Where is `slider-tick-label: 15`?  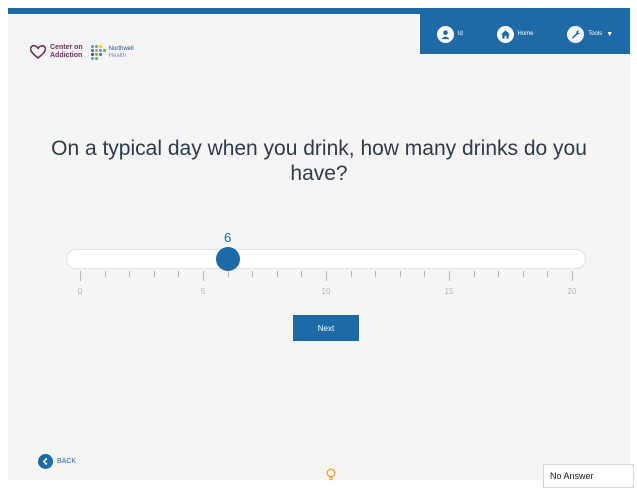
slider-tick-label: 15 is located at coordinates (449, 291).